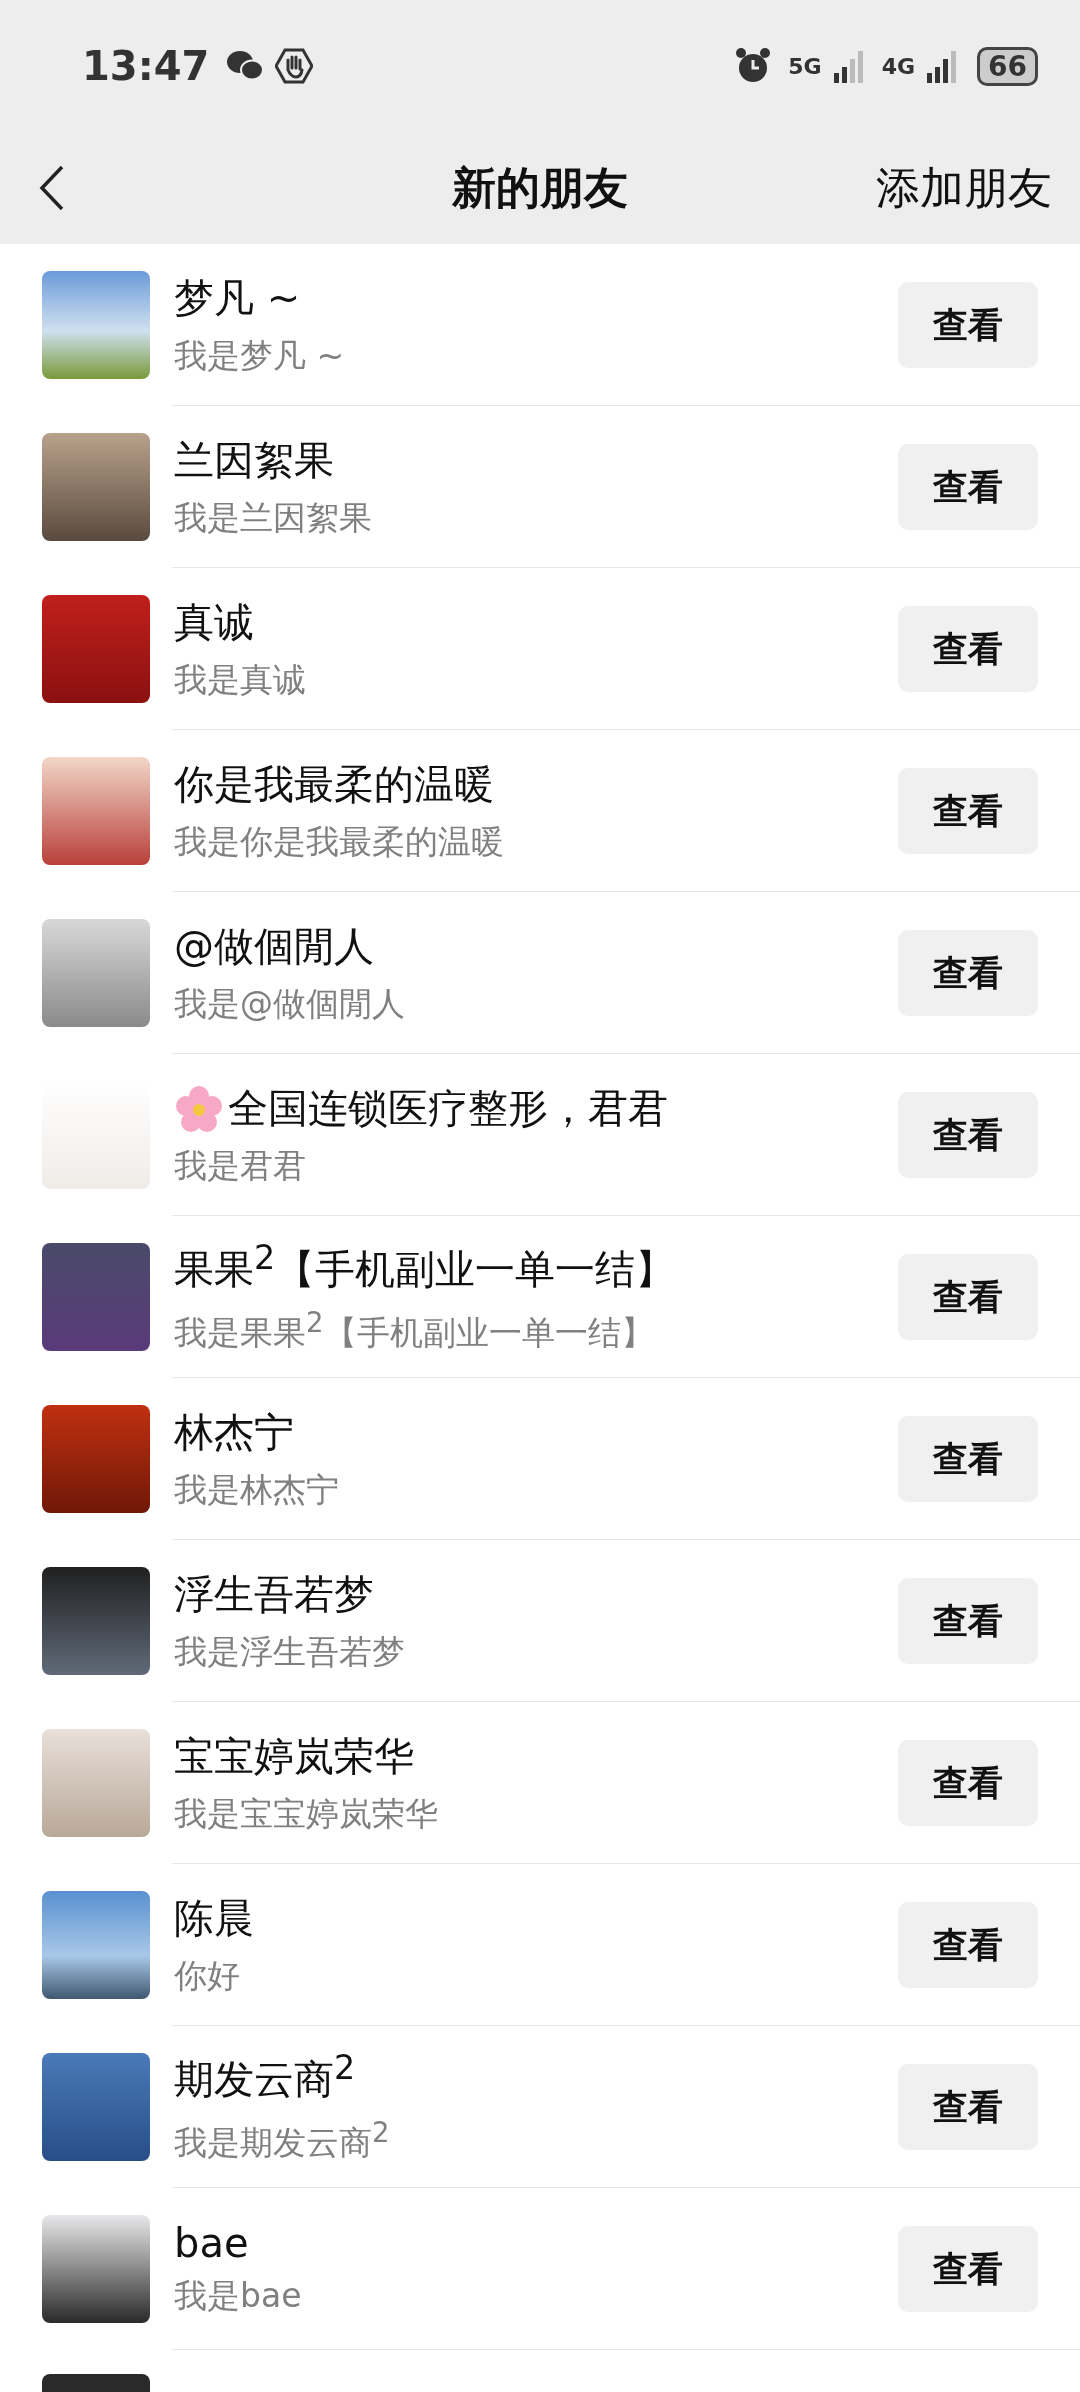  I want to click on friend-name: @做個閒人, so click(274, 946).